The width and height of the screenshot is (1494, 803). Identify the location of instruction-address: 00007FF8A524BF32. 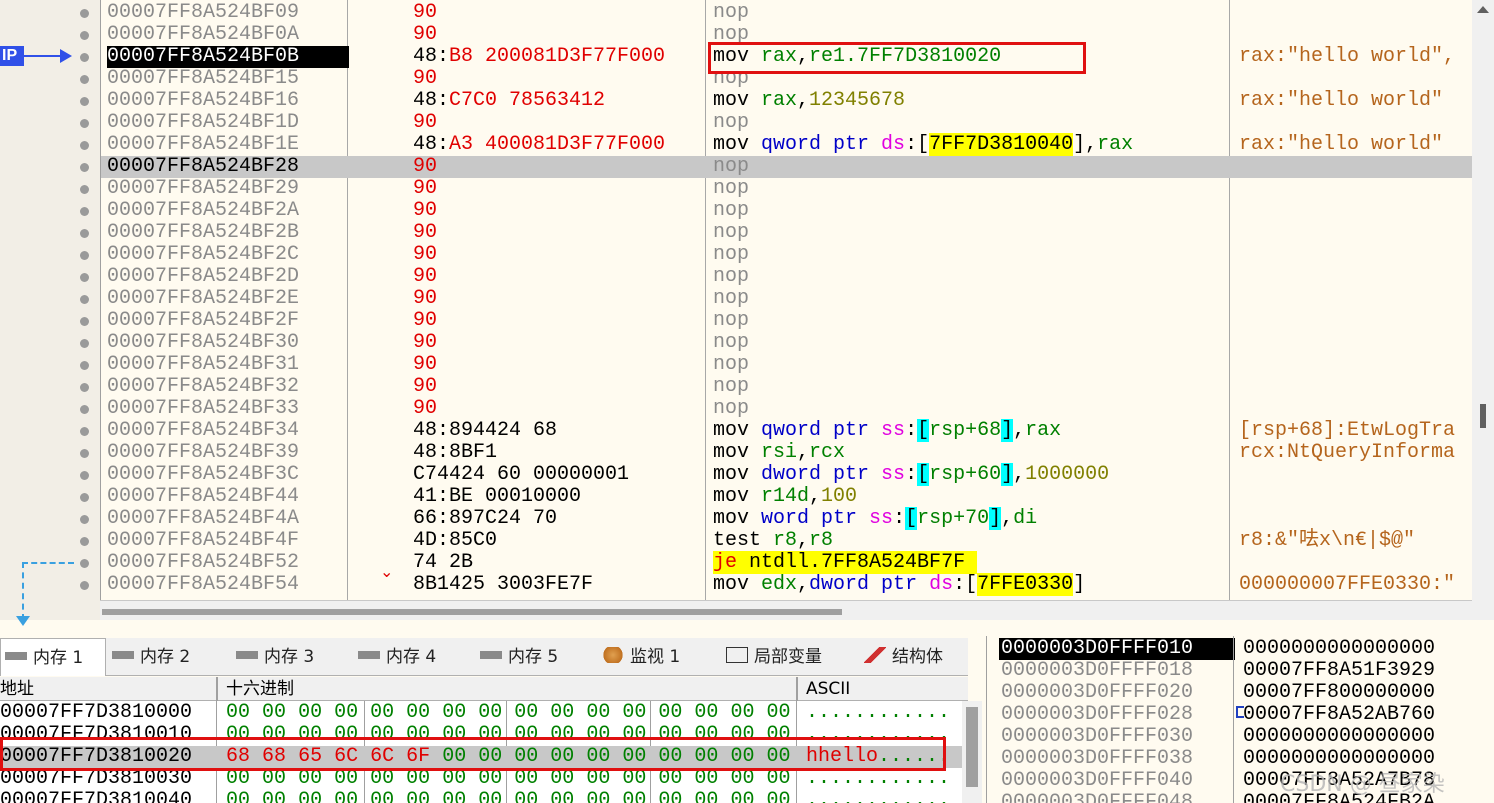
(228, 387).